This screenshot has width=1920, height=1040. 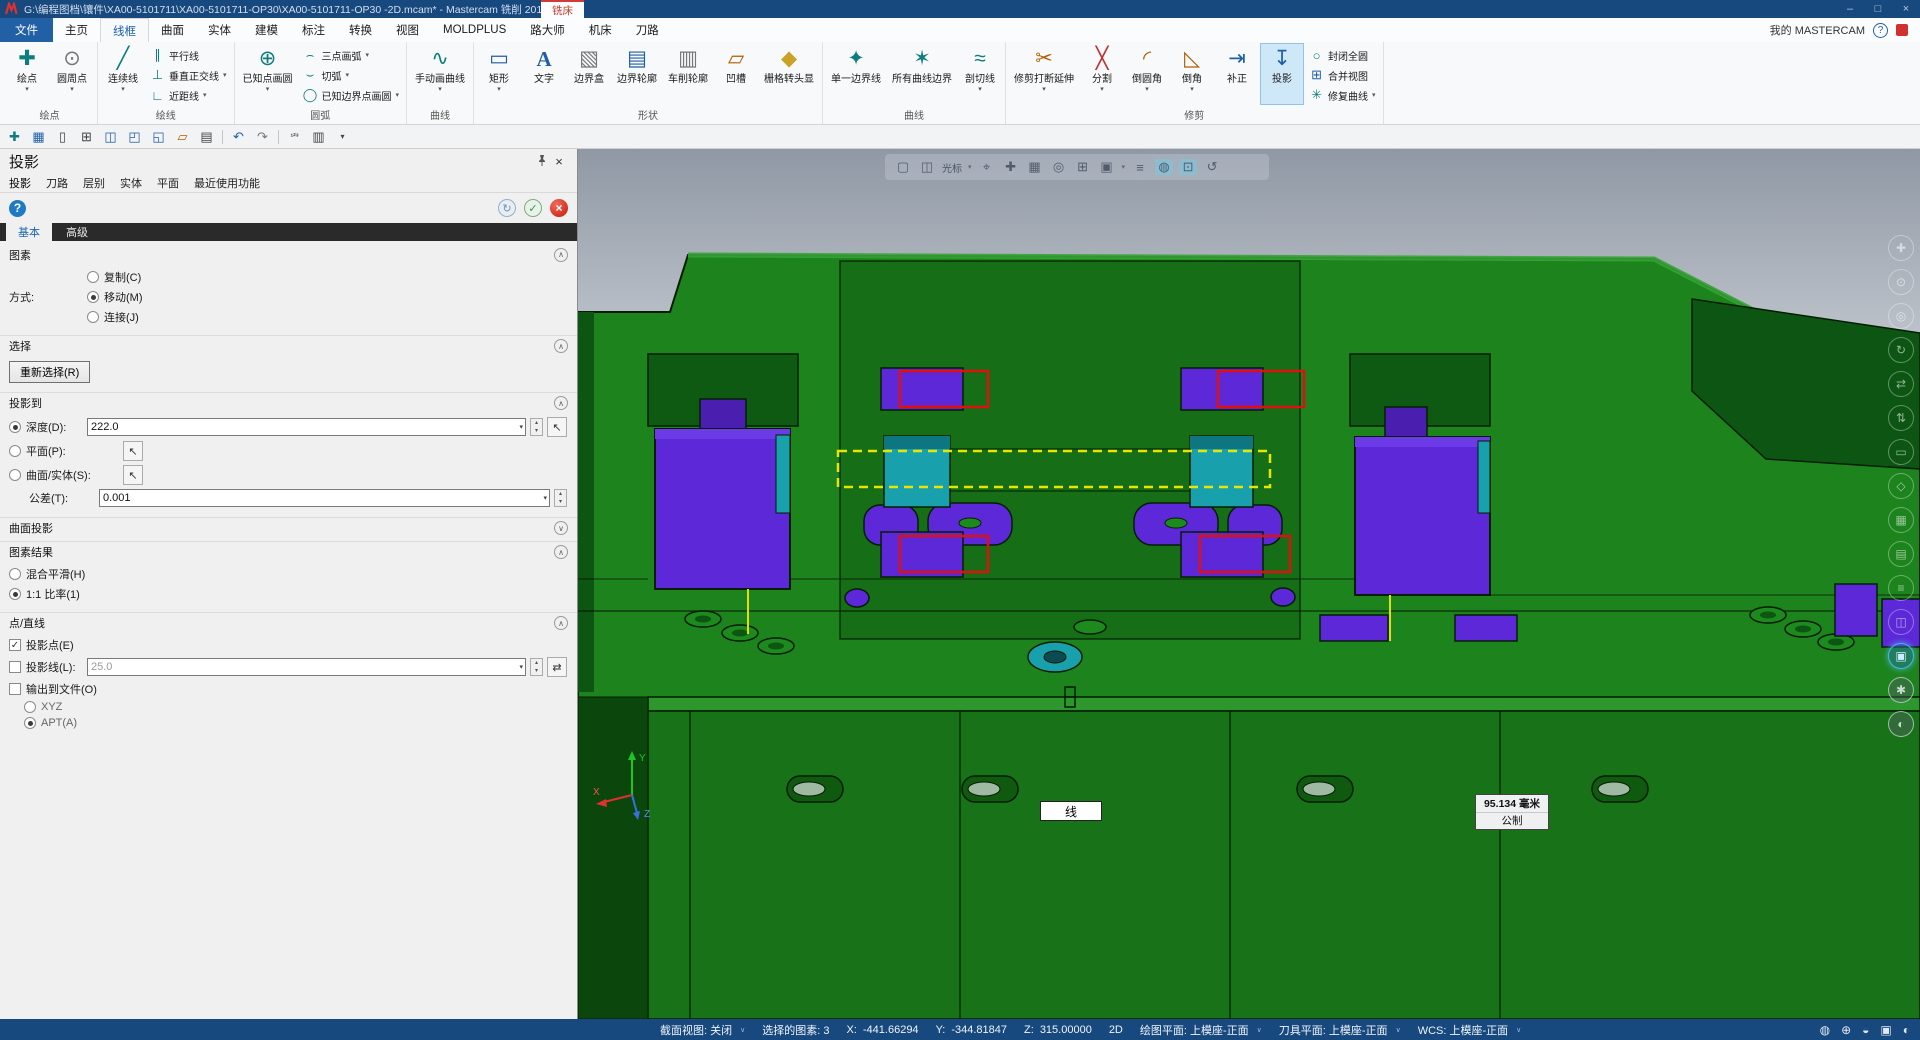 I want to click on y-coordinate: Y: -344.81847, so click(x=971, y=1030).